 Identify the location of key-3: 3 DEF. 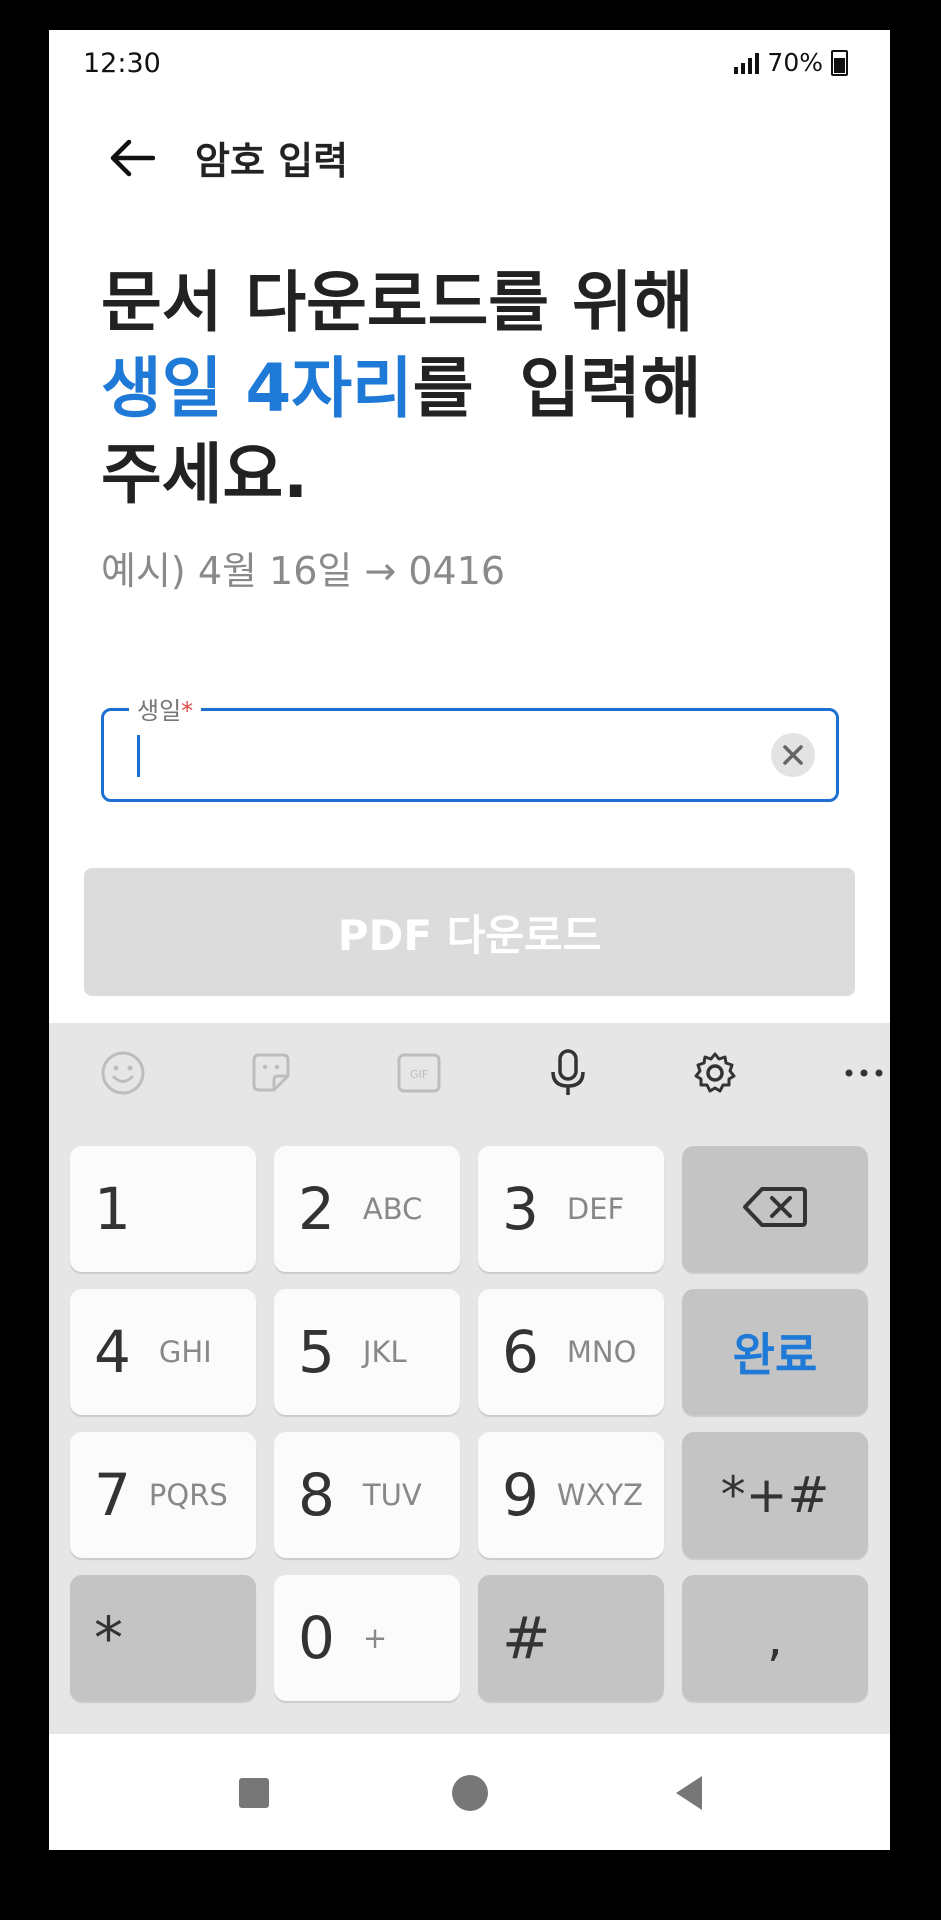
(571, 1209).